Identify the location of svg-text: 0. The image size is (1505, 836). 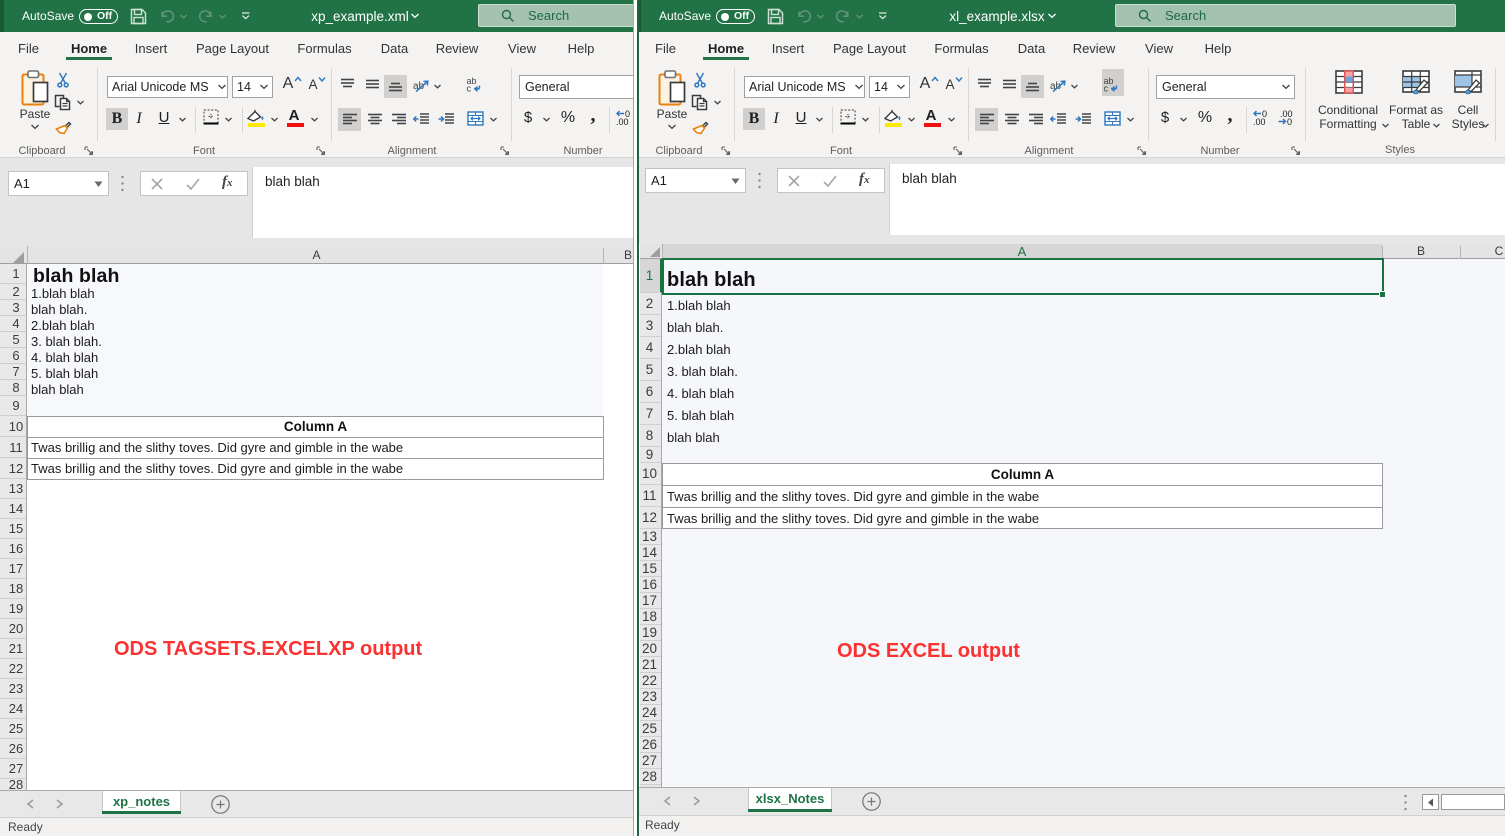
(1289, 121).